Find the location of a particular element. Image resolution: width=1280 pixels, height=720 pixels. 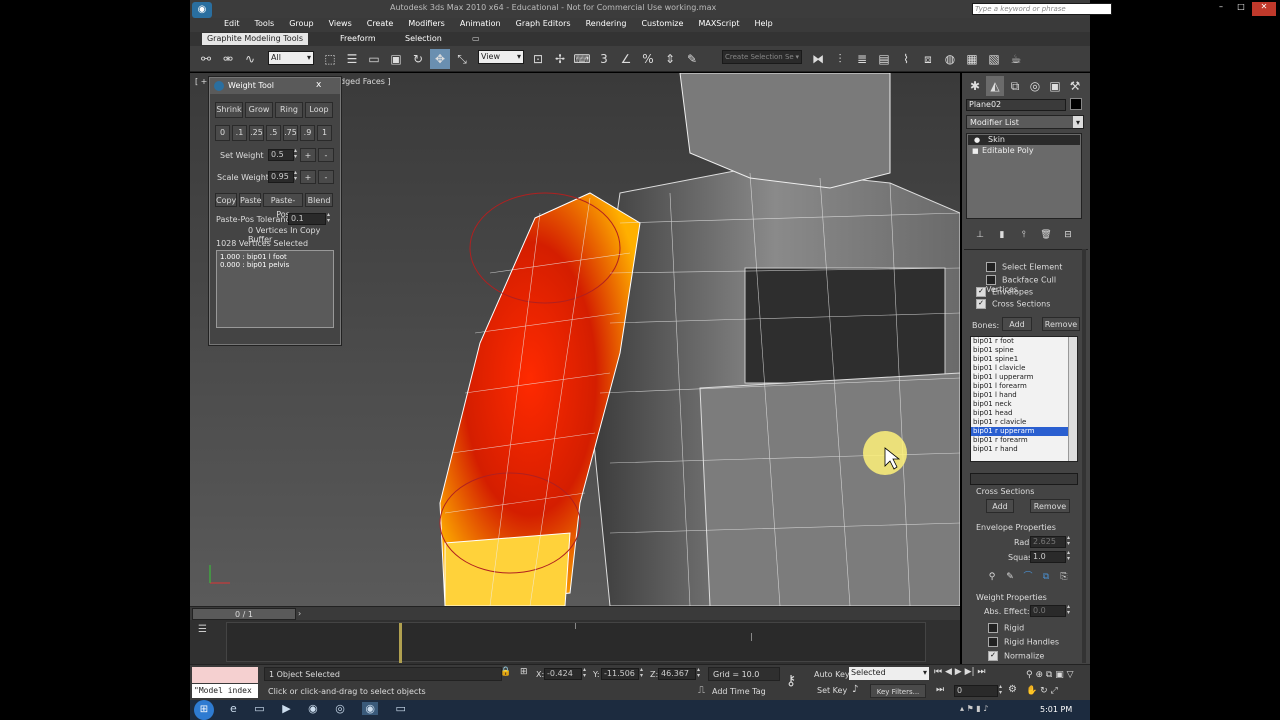

loop-button: Loop is located at coordinates (319, 110).